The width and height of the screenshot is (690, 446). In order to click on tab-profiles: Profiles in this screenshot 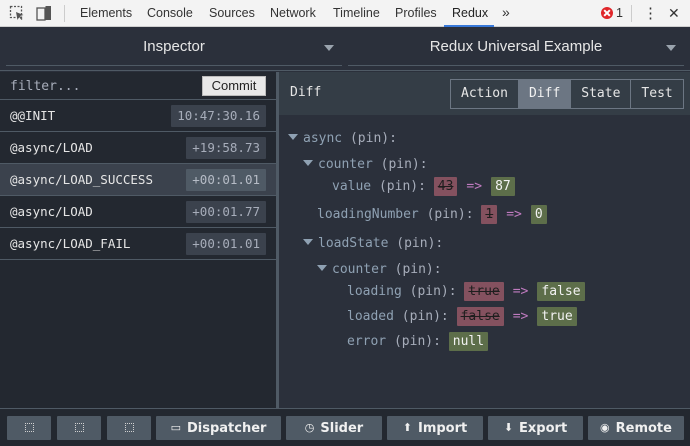, I will do `click(416, 13)`.